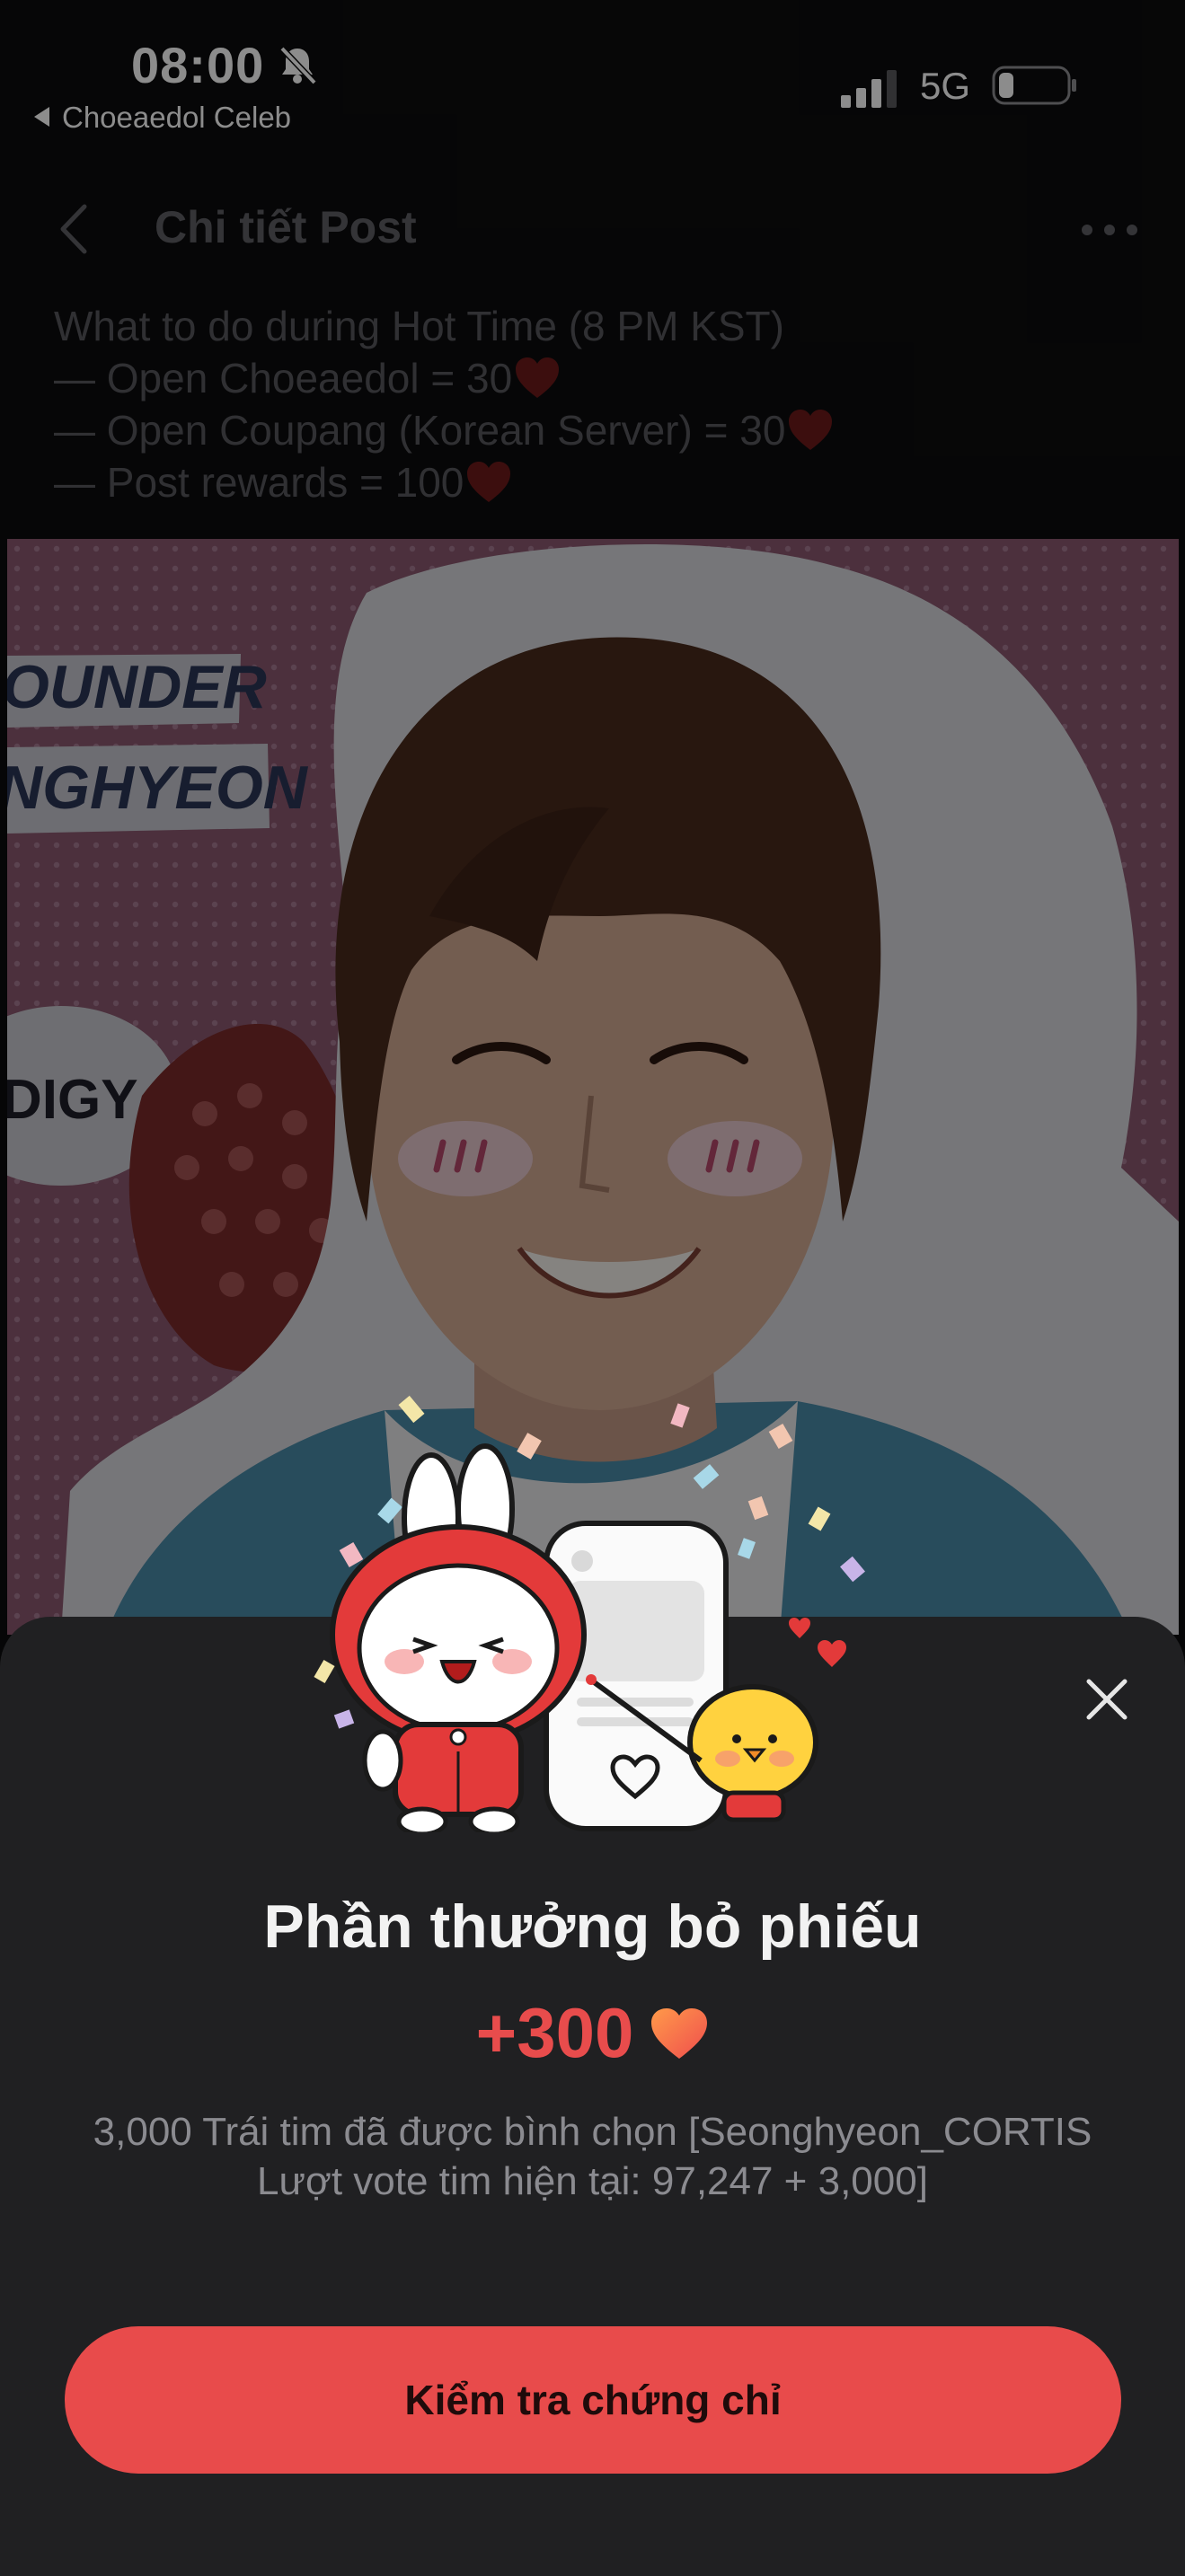 The image size is (1185, 2576). What do you see at coordinates (555, 2032) in the screenshot?
I see `reward-amount: +300` at bounding box center [555, 2032].